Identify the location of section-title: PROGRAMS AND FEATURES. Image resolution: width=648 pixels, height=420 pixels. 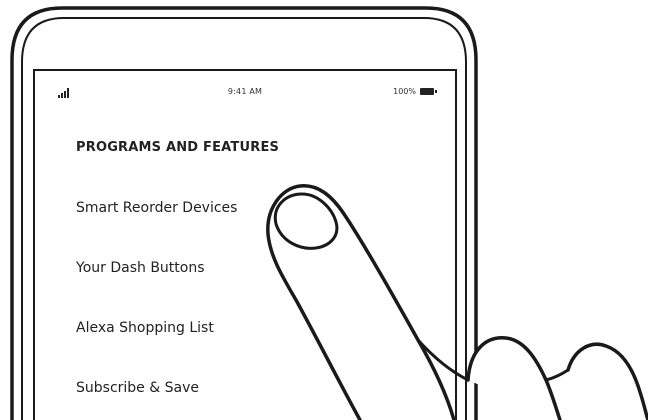
(178, 147).